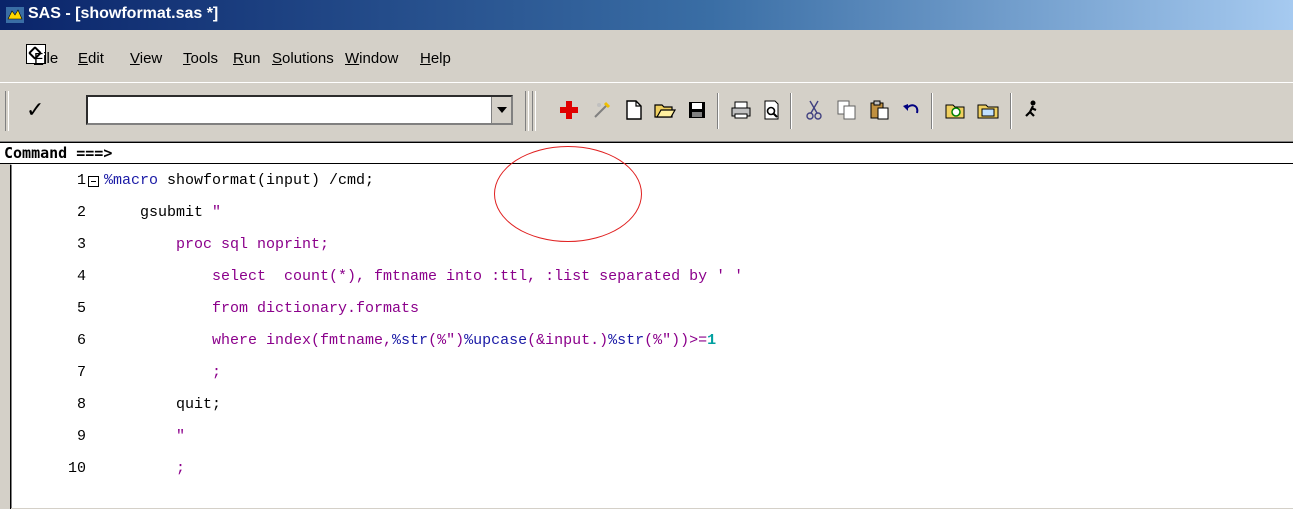  I want to click on menu-mnemonic: H, so click(425, 58).